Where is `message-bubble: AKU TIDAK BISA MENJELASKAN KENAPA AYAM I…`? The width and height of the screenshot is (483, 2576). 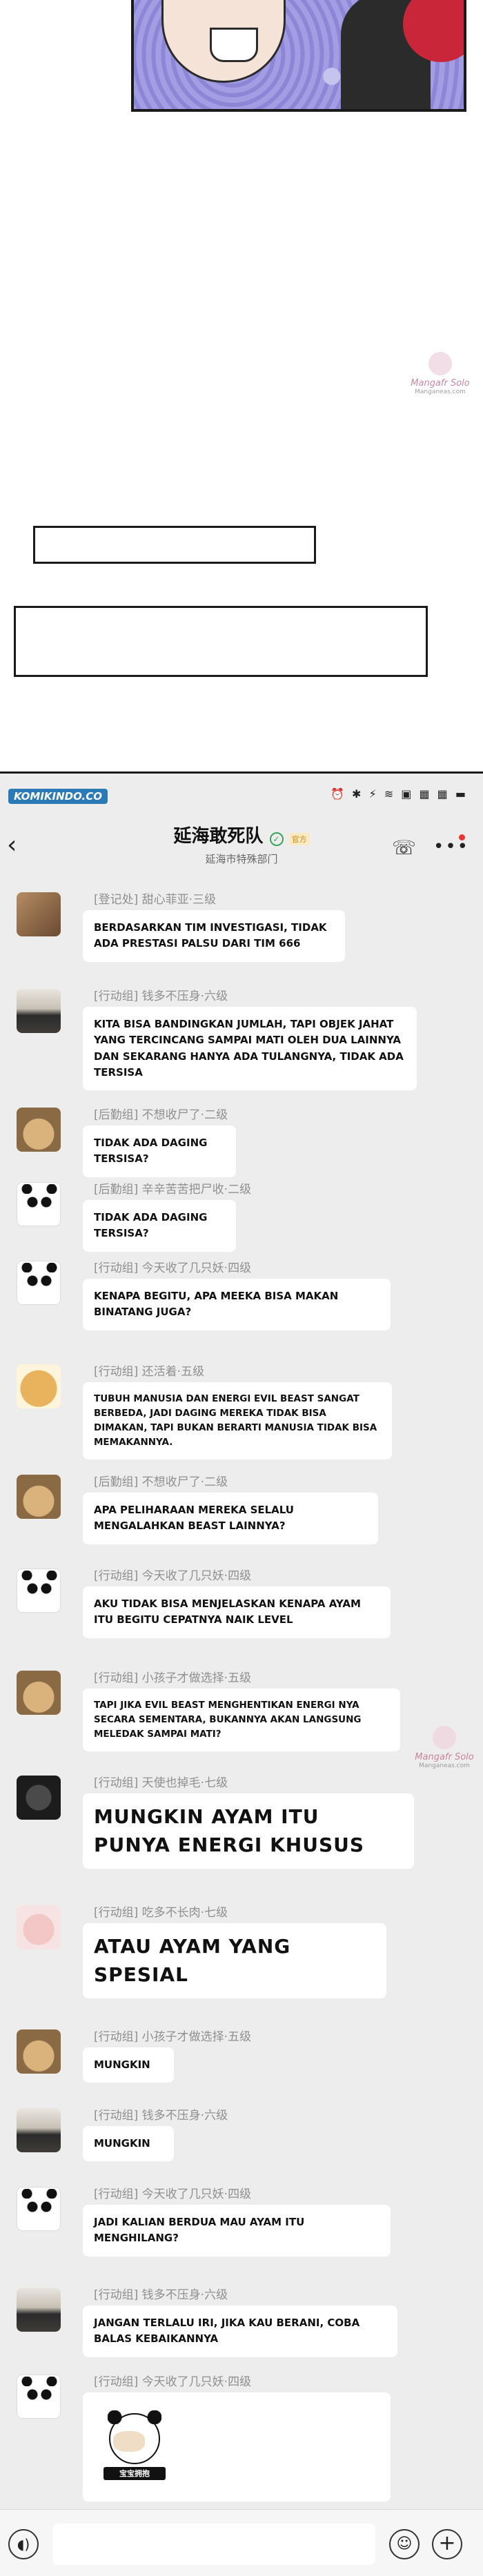
message-bubble: AKU TIDAK BISA MENJELASKAN KENAPA AYAM I… is located at coordinates (237, 1612).